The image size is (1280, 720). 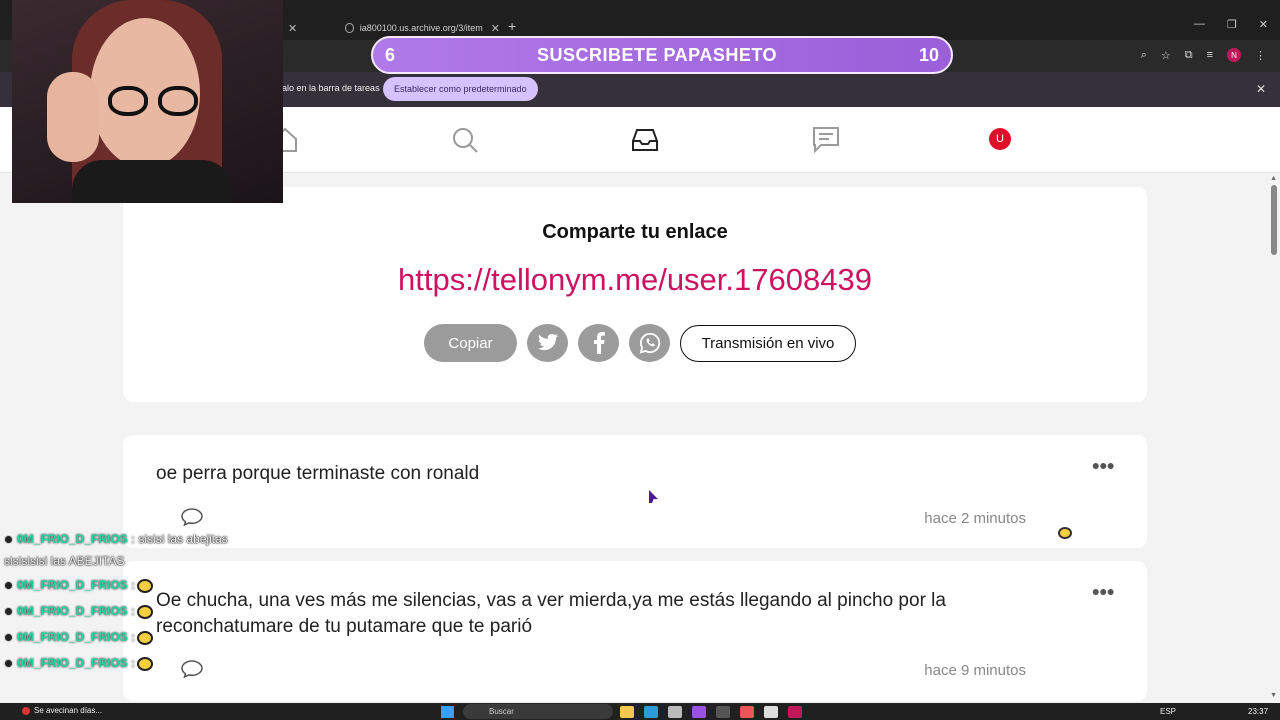 I want to click on message-time: hace 9 minutos, so click(x=975, y=670).